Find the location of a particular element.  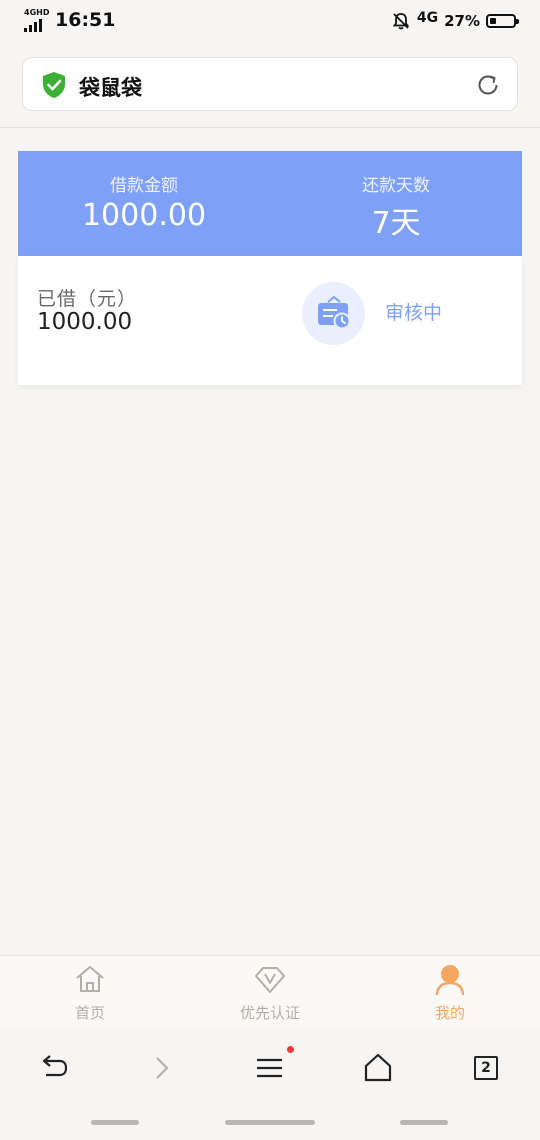

tab-priority-verify: 优先认证 is located at coordinates (270, 992).